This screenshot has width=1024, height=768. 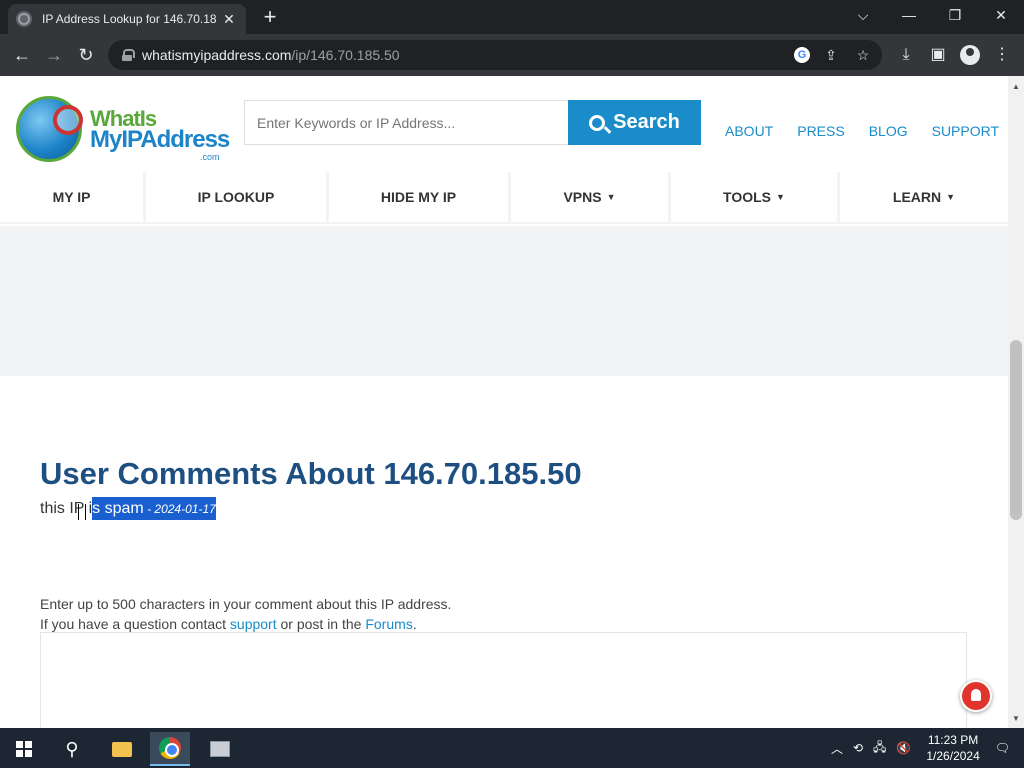 What do you see at coordinates (54, 55) in the screenshot?
I see `forward-arrow-icon: →` at bounding box center [54, 55].